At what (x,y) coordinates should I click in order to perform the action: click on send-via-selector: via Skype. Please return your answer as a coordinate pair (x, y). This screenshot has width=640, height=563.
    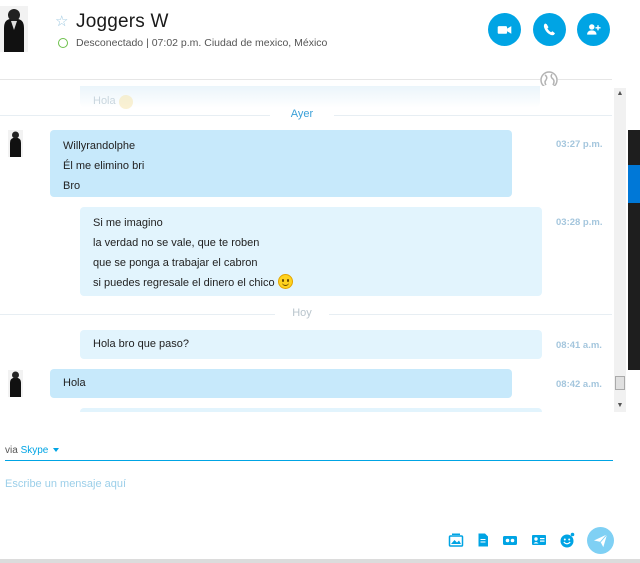
    Looking at the image, I should click on (32, 450).